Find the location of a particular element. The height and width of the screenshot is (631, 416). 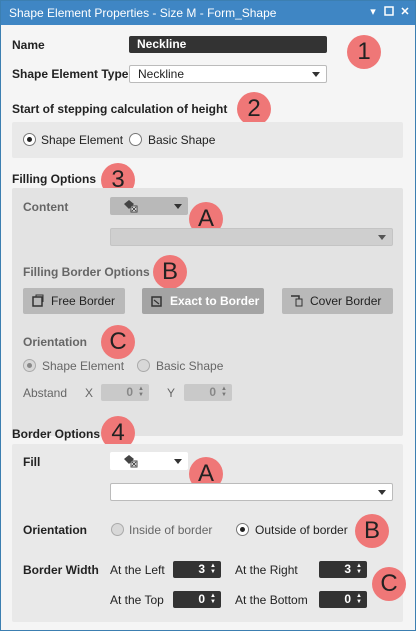

border-orientation-radio-outside is located at coordinates (242, 529).